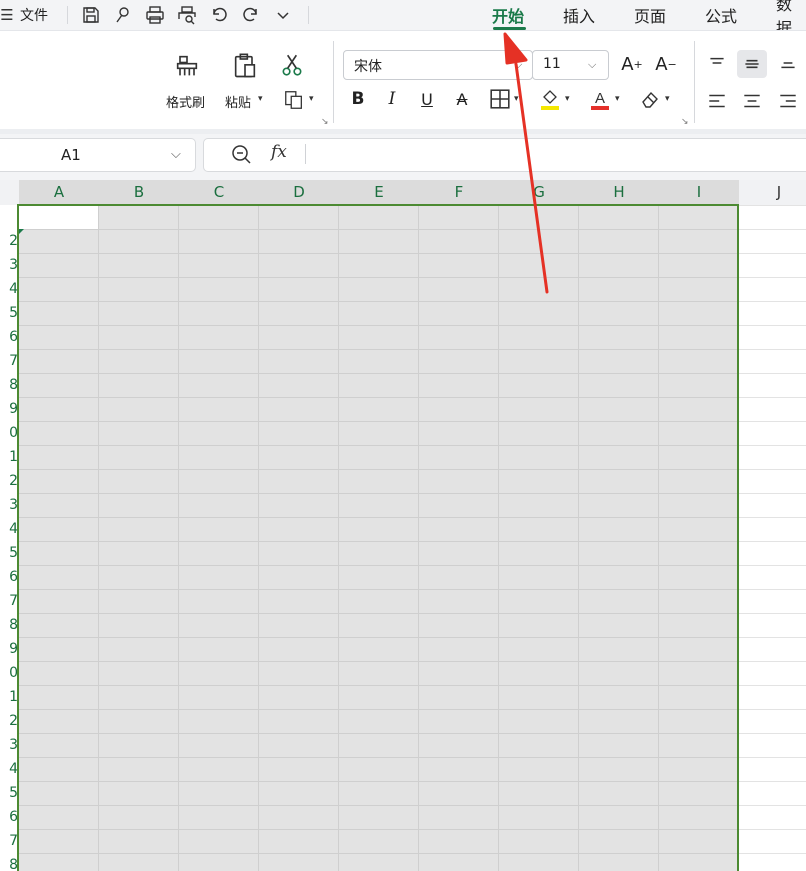 This screenshot has height=871, width=806. I want to click on active-cell-a1, so click(58, 217).